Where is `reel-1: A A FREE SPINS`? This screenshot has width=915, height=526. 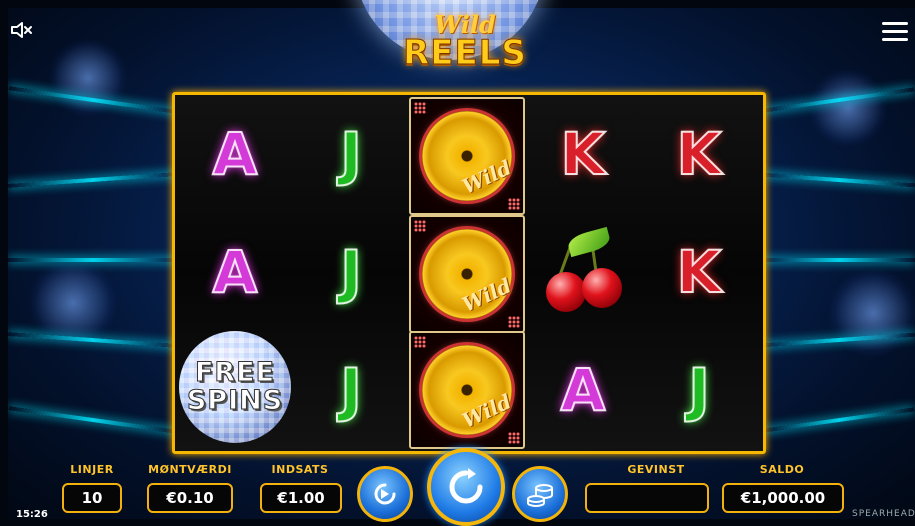
reel-1: A A FREE SPINS is located at coordinates (235, 273).